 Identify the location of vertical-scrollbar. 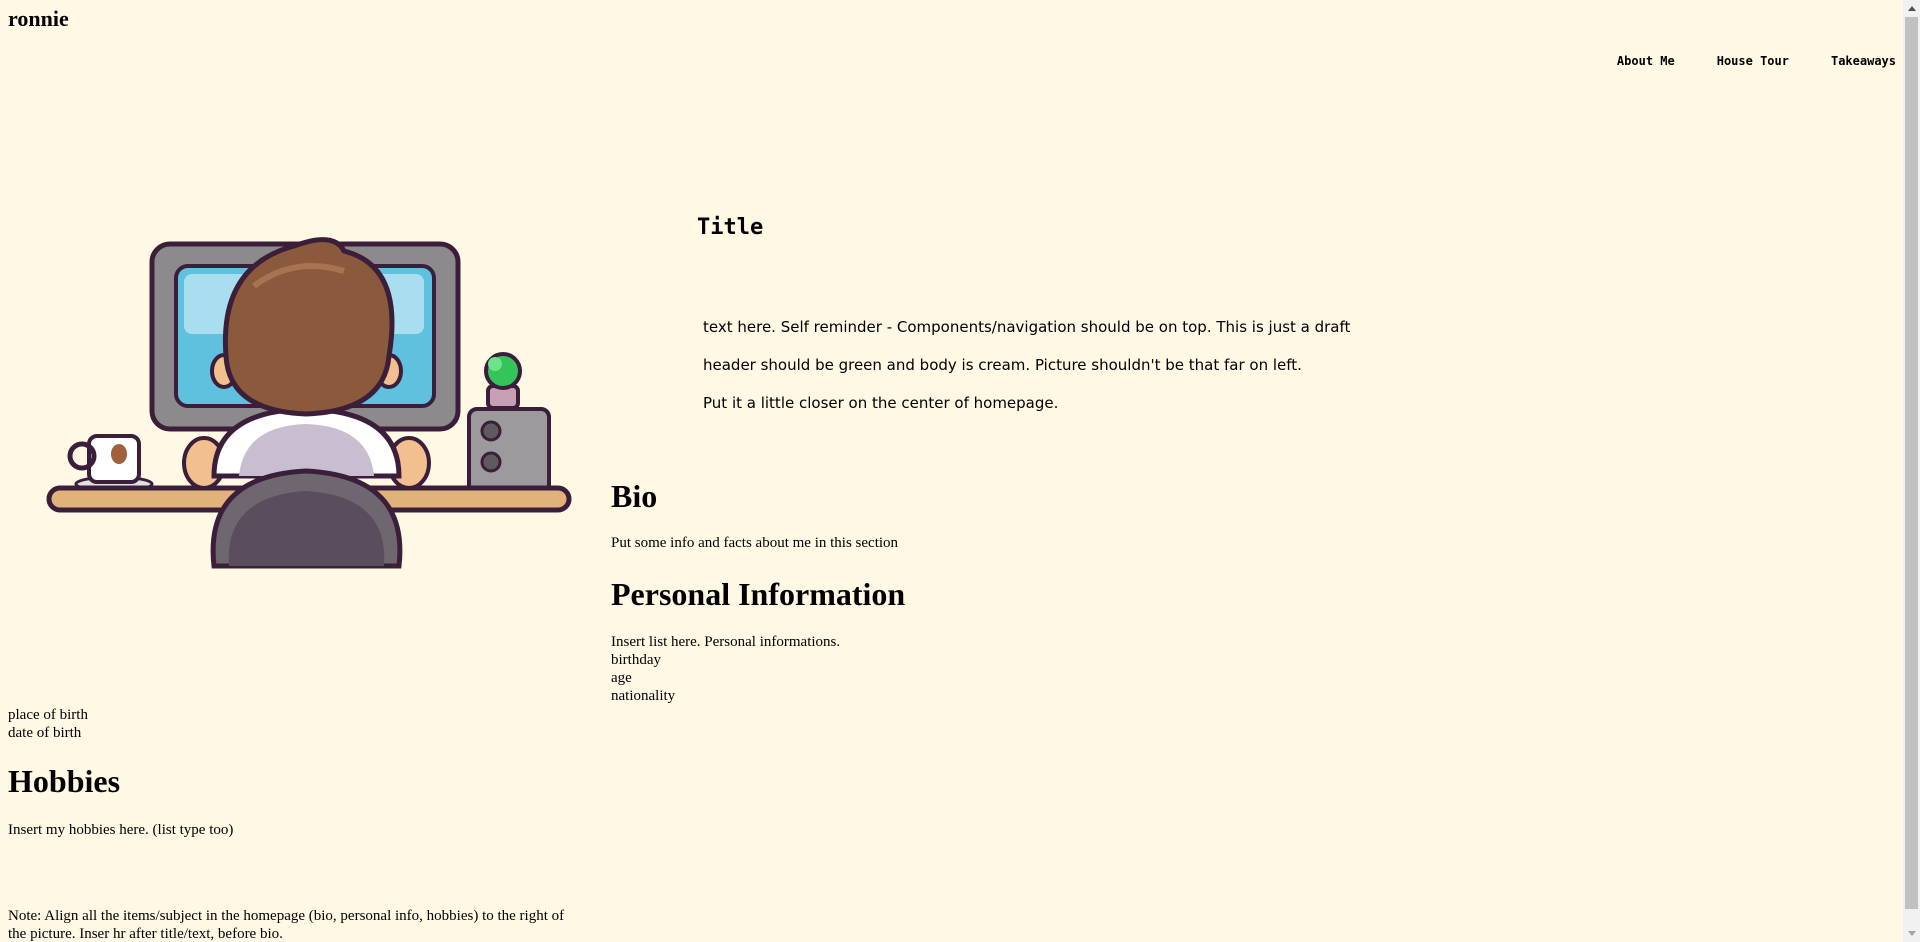
(1911, 471).